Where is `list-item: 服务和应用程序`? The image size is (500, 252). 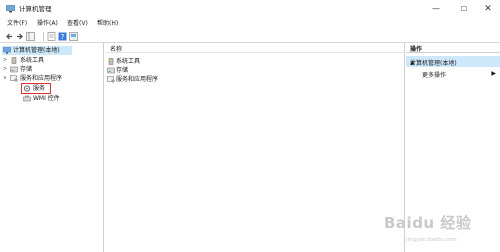
list-item: 服务和应用程序 is located at coordinates (152, 79).